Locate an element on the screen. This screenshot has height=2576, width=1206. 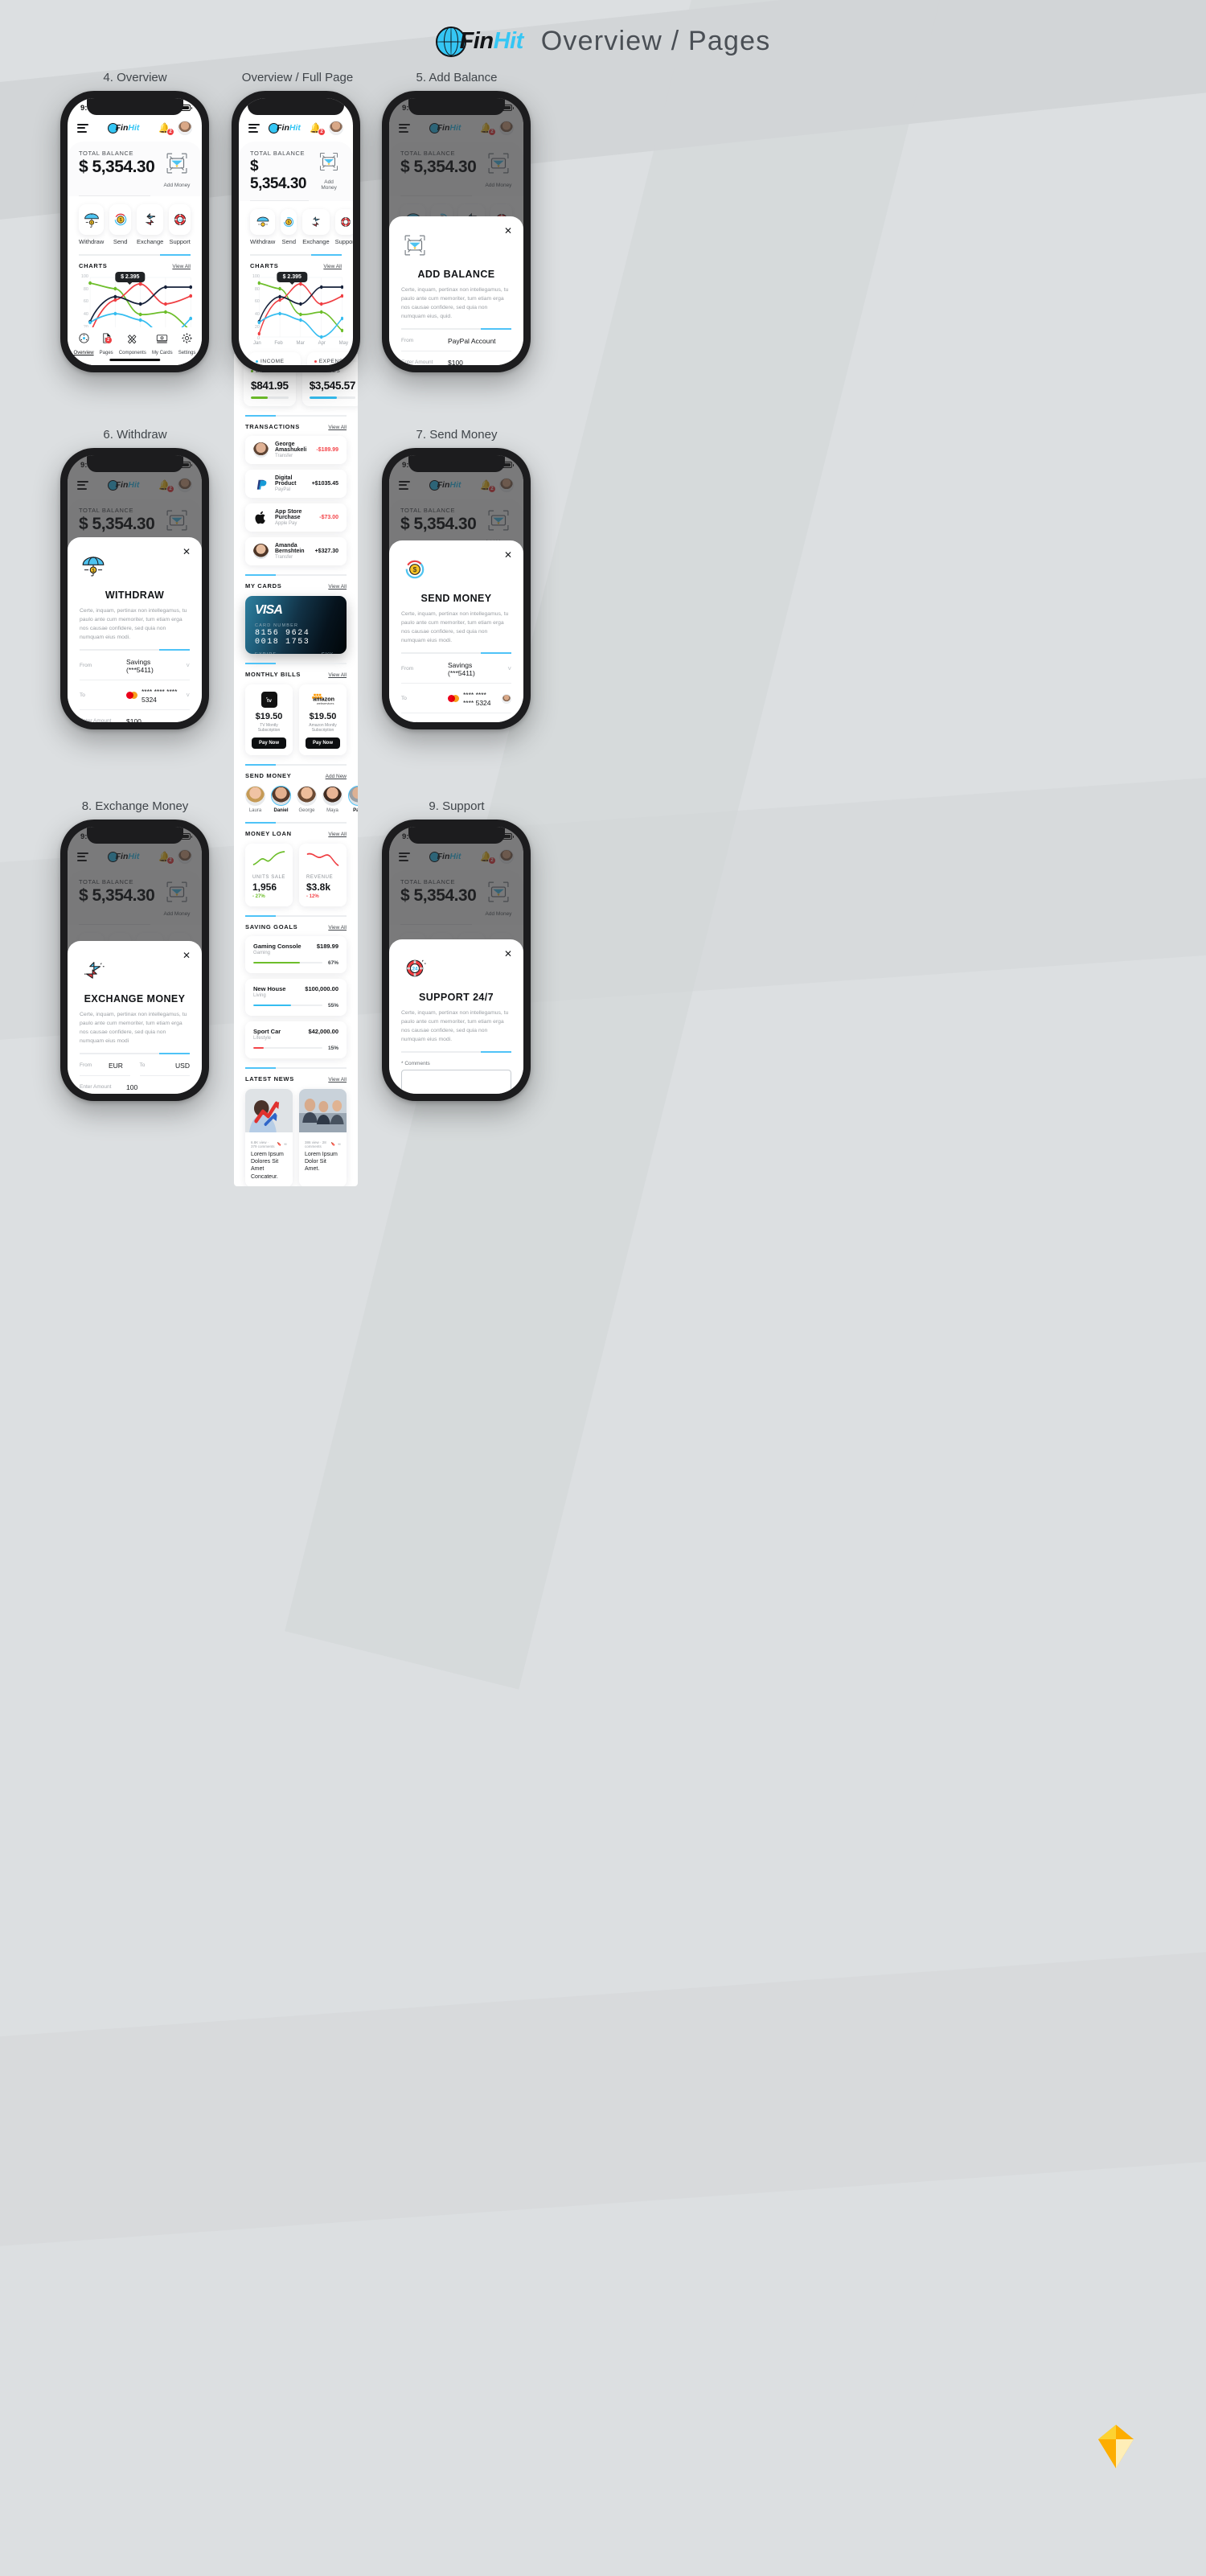
tx-amount: +$1035.45 is located at coordinates (324, 483).